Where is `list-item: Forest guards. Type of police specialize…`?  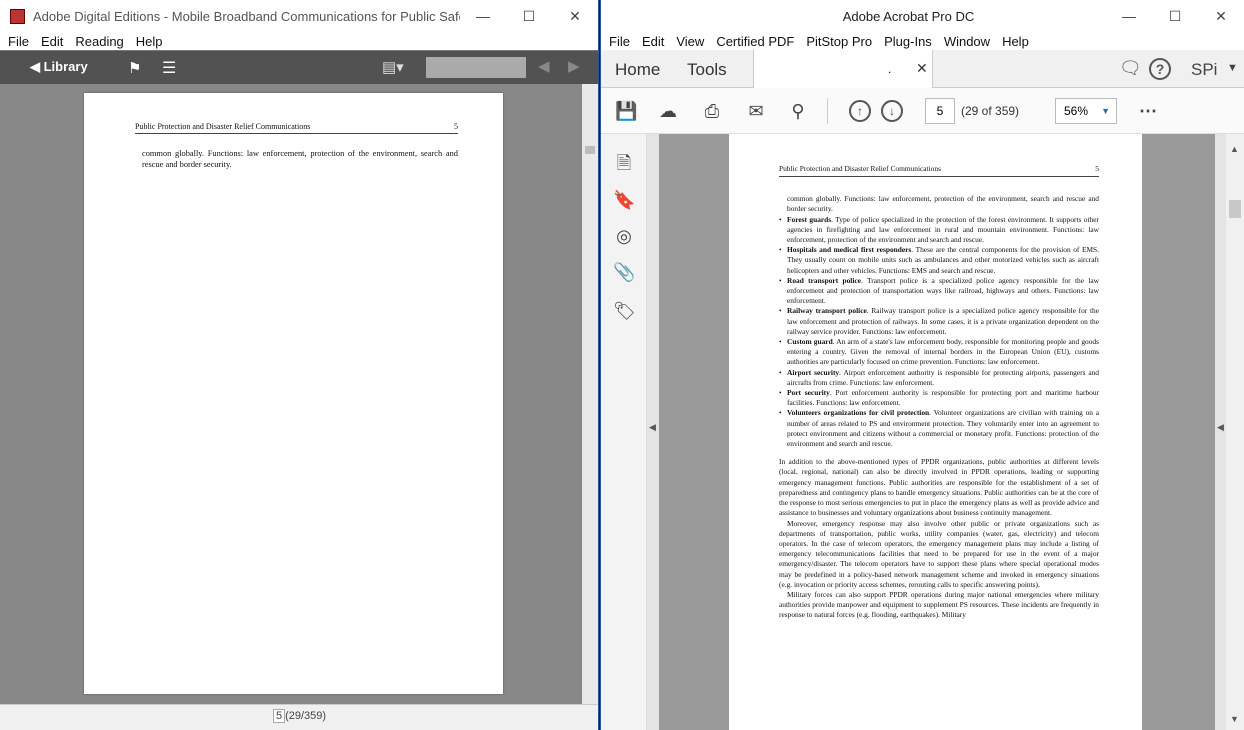 list-item: Forest guards. Type of police specialize… is located at coordinates (939, 230).